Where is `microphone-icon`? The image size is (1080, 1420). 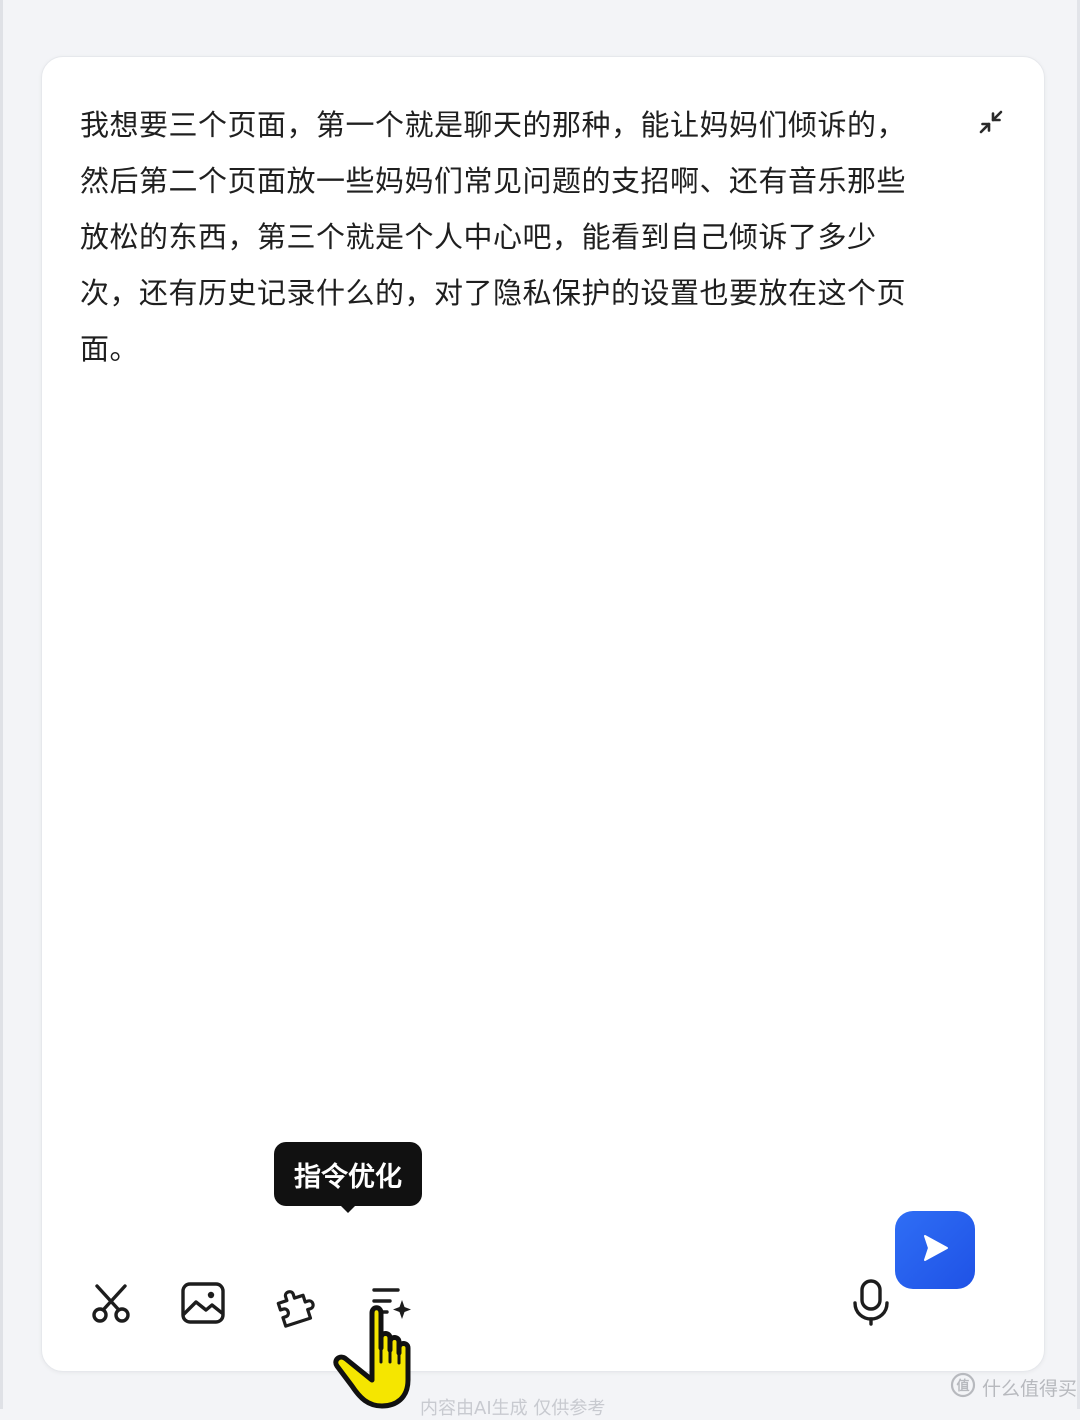 microphone-icon is located at coordinates (871, 1304).